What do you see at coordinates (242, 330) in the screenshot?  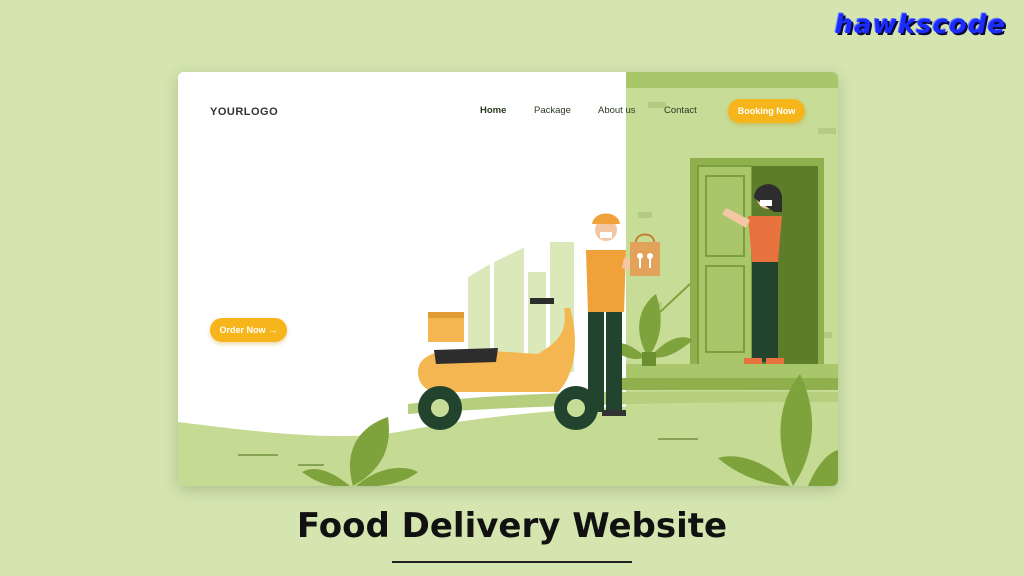 I see `order-now-label: Order Now` at bounding box center [242, 330].